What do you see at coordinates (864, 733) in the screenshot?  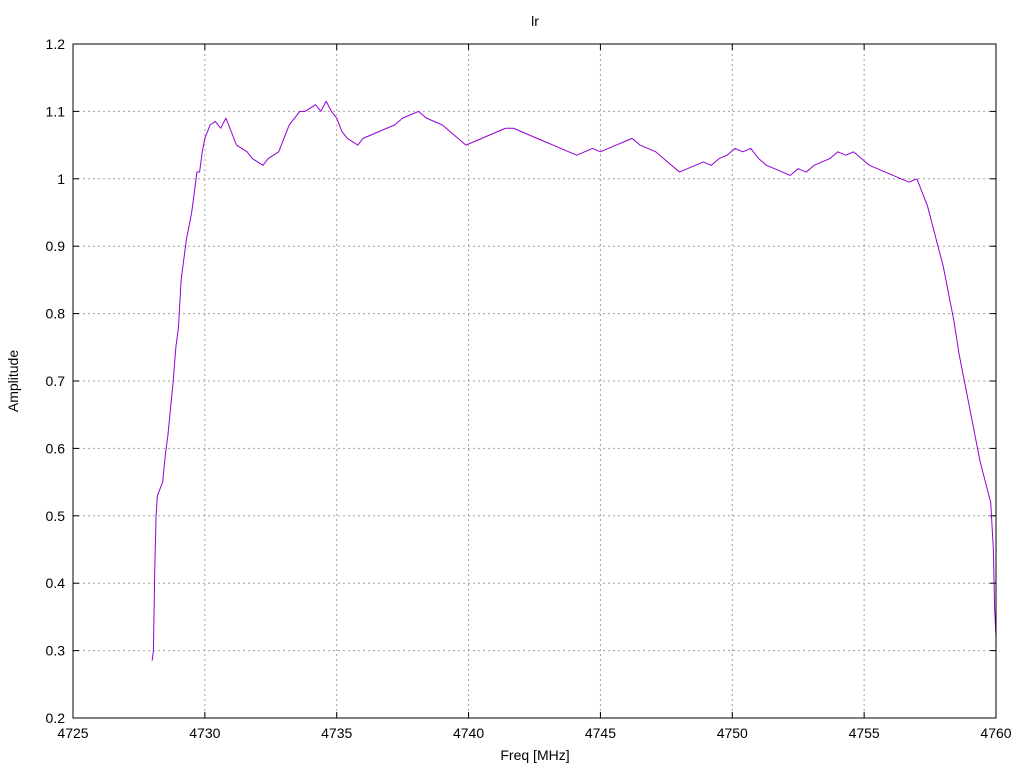 I see `x-tick-label: 4755` at bounding box center [864, 733].